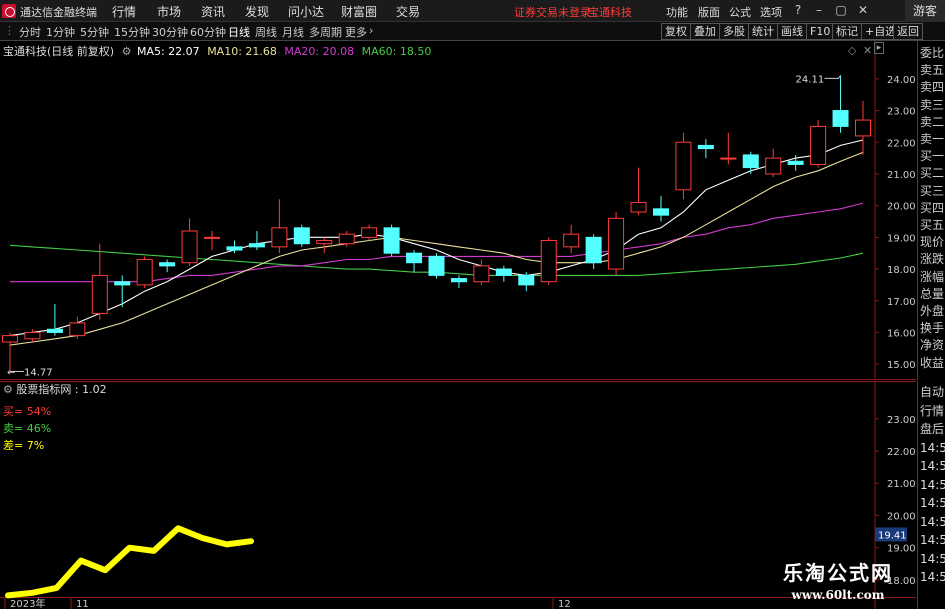 This screenshot has height=609, width=945. I want to click on quote-label-17: 净资, so click(932, 345).